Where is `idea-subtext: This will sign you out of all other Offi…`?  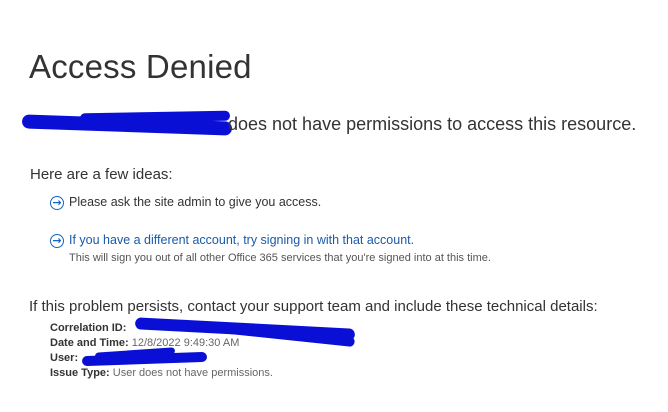
idea-subtext: This will sign you out of all other Offi… is located at coordinates (280, 258).